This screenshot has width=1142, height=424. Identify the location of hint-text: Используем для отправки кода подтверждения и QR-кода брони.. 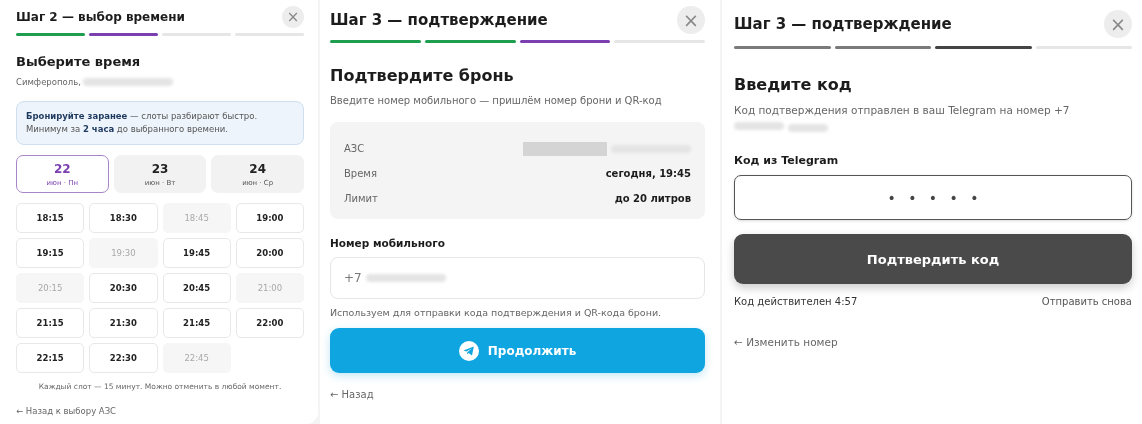
(496, 312).